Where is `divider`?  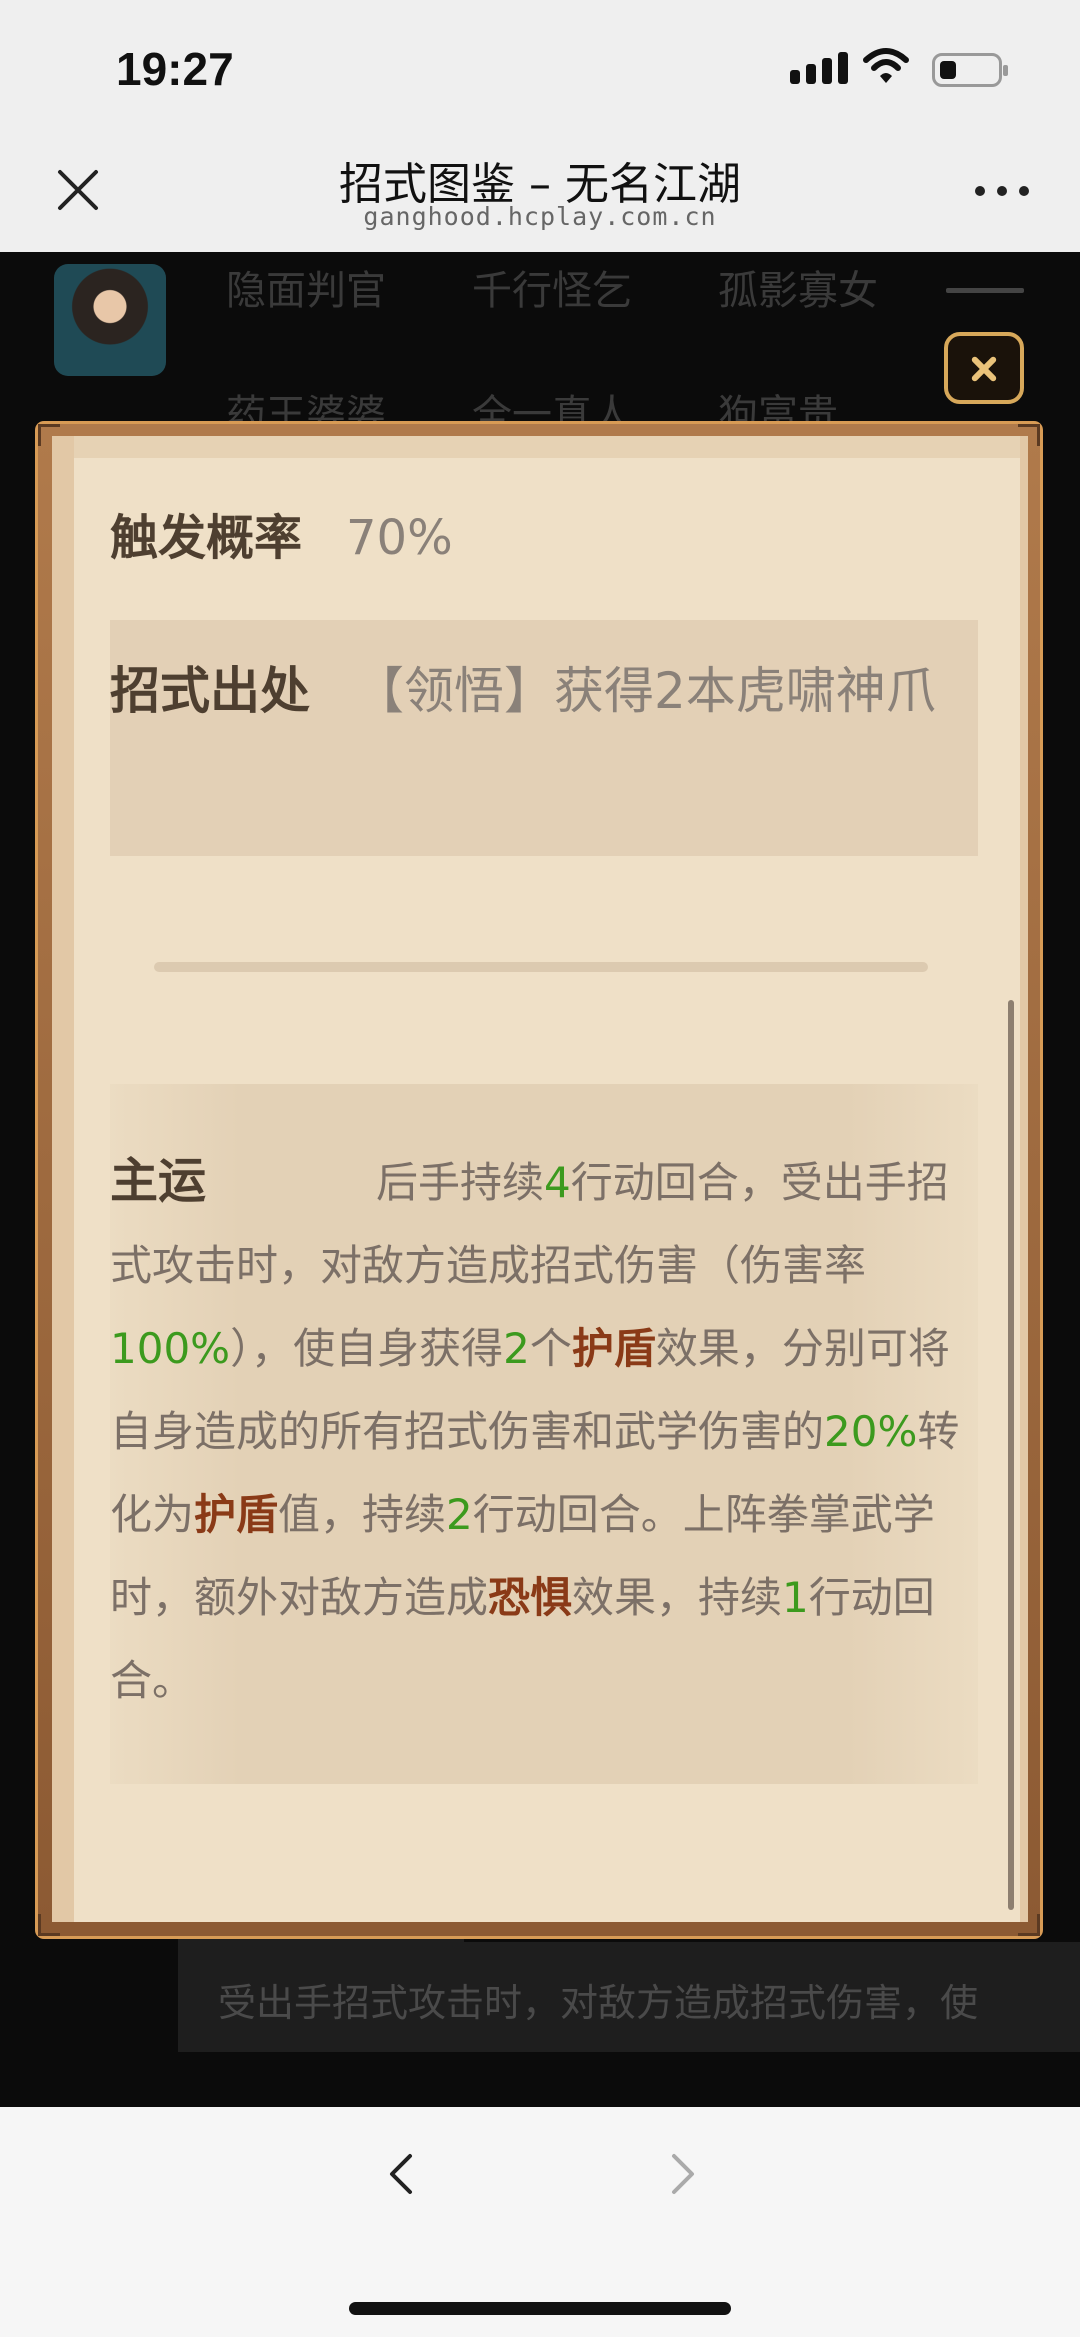 divider is located at coordinates (541, 967).